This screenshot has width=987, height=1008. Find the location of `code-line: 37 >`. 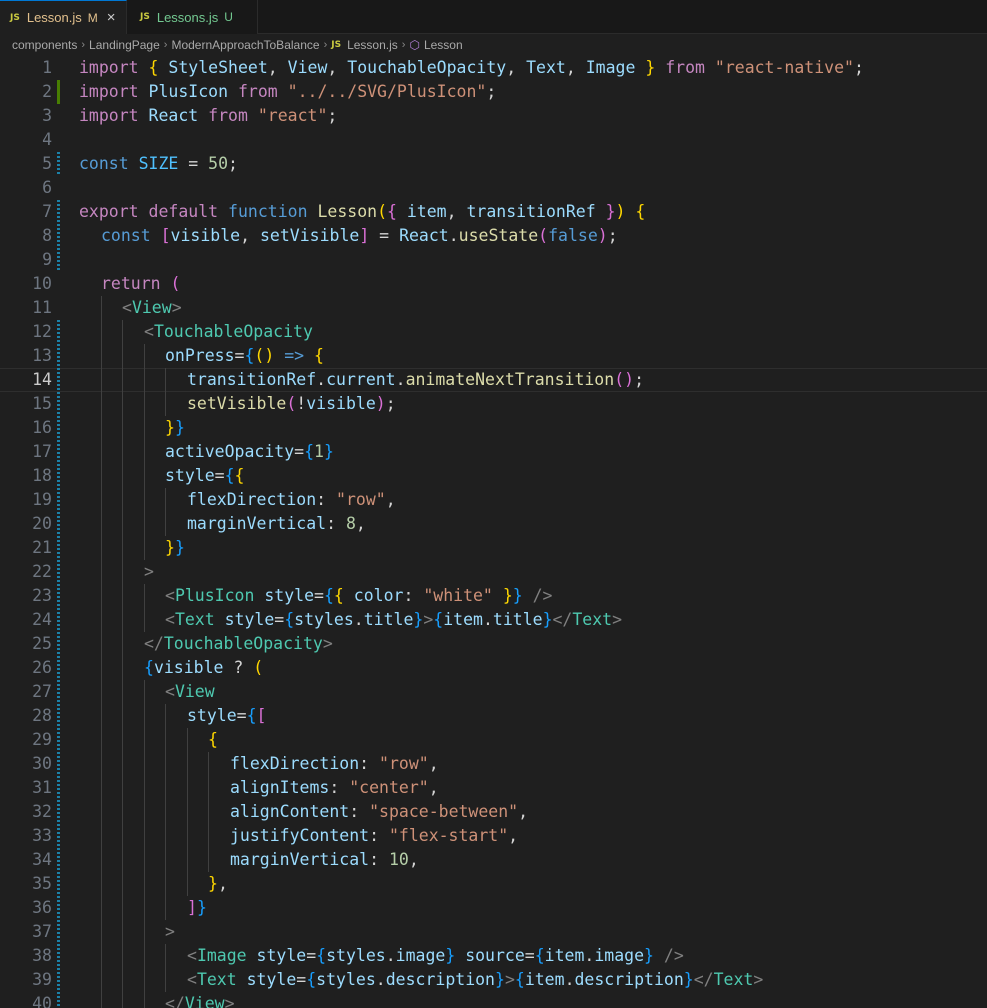

code-line: 37 > is located at coordinates (493, 932).